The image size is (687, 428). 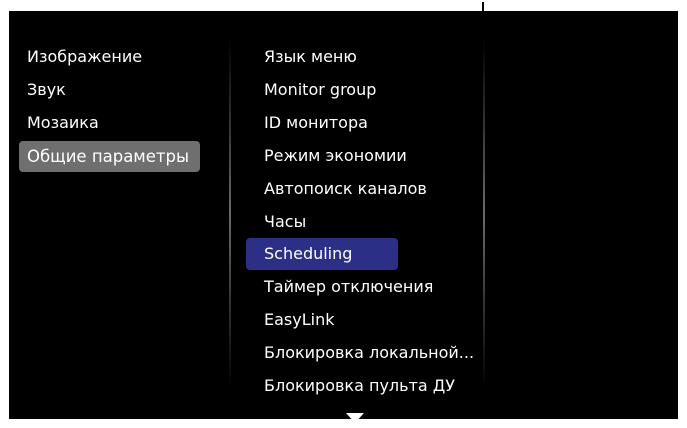 I want to click on submenu-item-eco-mode: Режим экономии, so click(x=355, y=155).